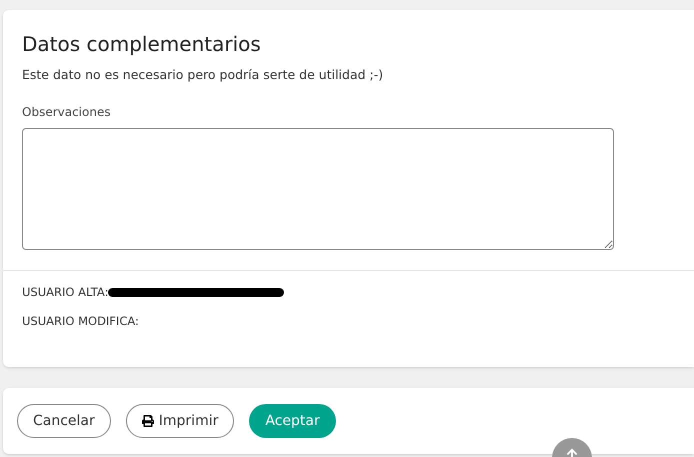 This screenshot has height=457, width=694. Describe the element at coordinates (142, 44) in the screenshot. I see `section-title: Datos complementarios` at that location.